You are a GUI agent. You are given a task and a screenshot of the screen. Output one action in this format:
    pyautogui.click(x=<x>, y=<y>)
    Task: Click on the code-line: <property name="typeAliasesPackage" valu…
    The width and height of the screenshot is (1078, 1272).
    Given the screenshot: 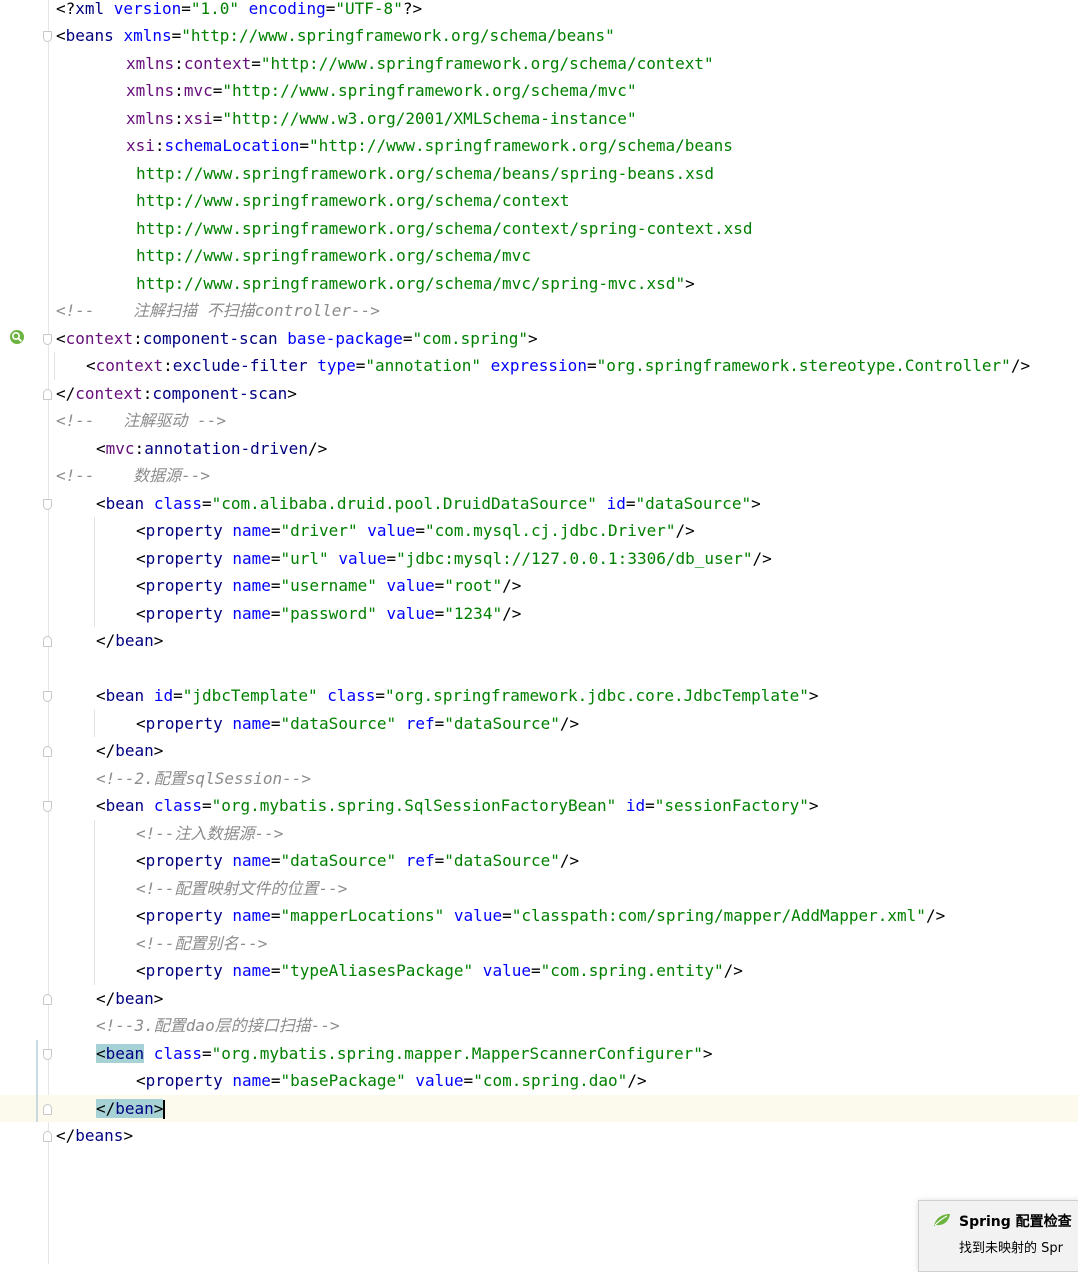 What is the action you would take?
    pyautogui.click(x=539, y=971)
    